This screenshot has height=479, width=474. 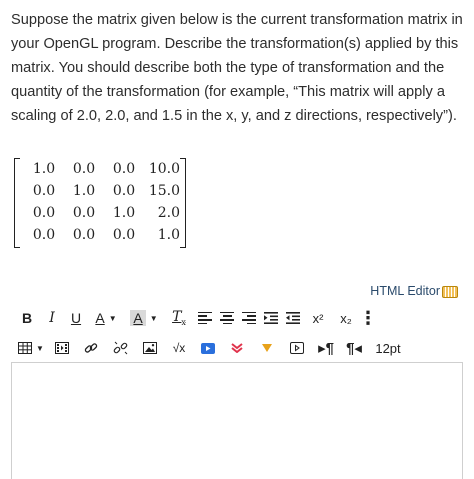 What do you see at coordinates (388, 348) in the screenshot?
I see `font-size-select: 12pt` at bounding box center [388, 348].